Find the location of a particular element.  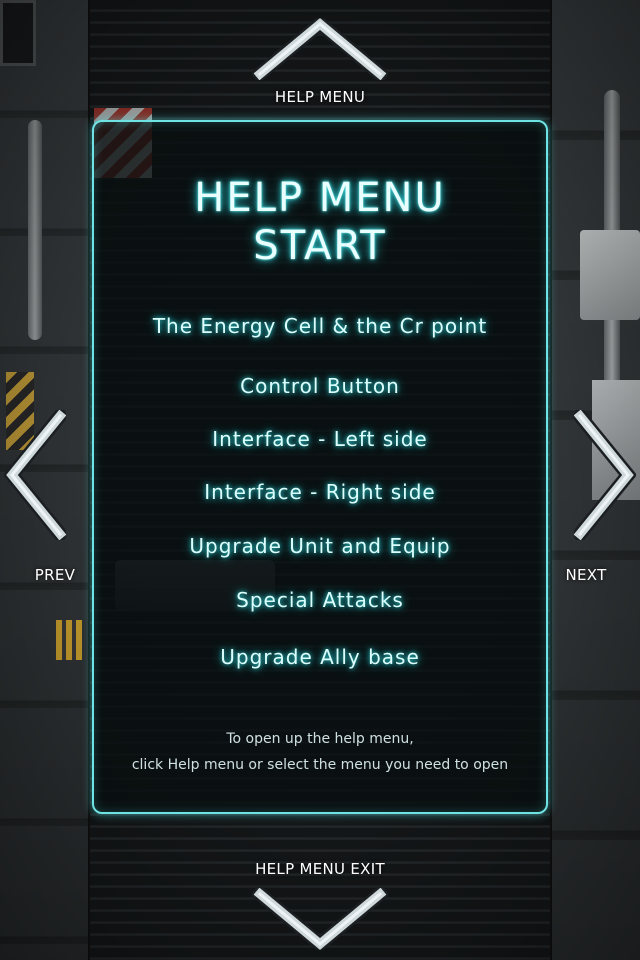

chevron-up-icon is located at coordinates (320, 49).